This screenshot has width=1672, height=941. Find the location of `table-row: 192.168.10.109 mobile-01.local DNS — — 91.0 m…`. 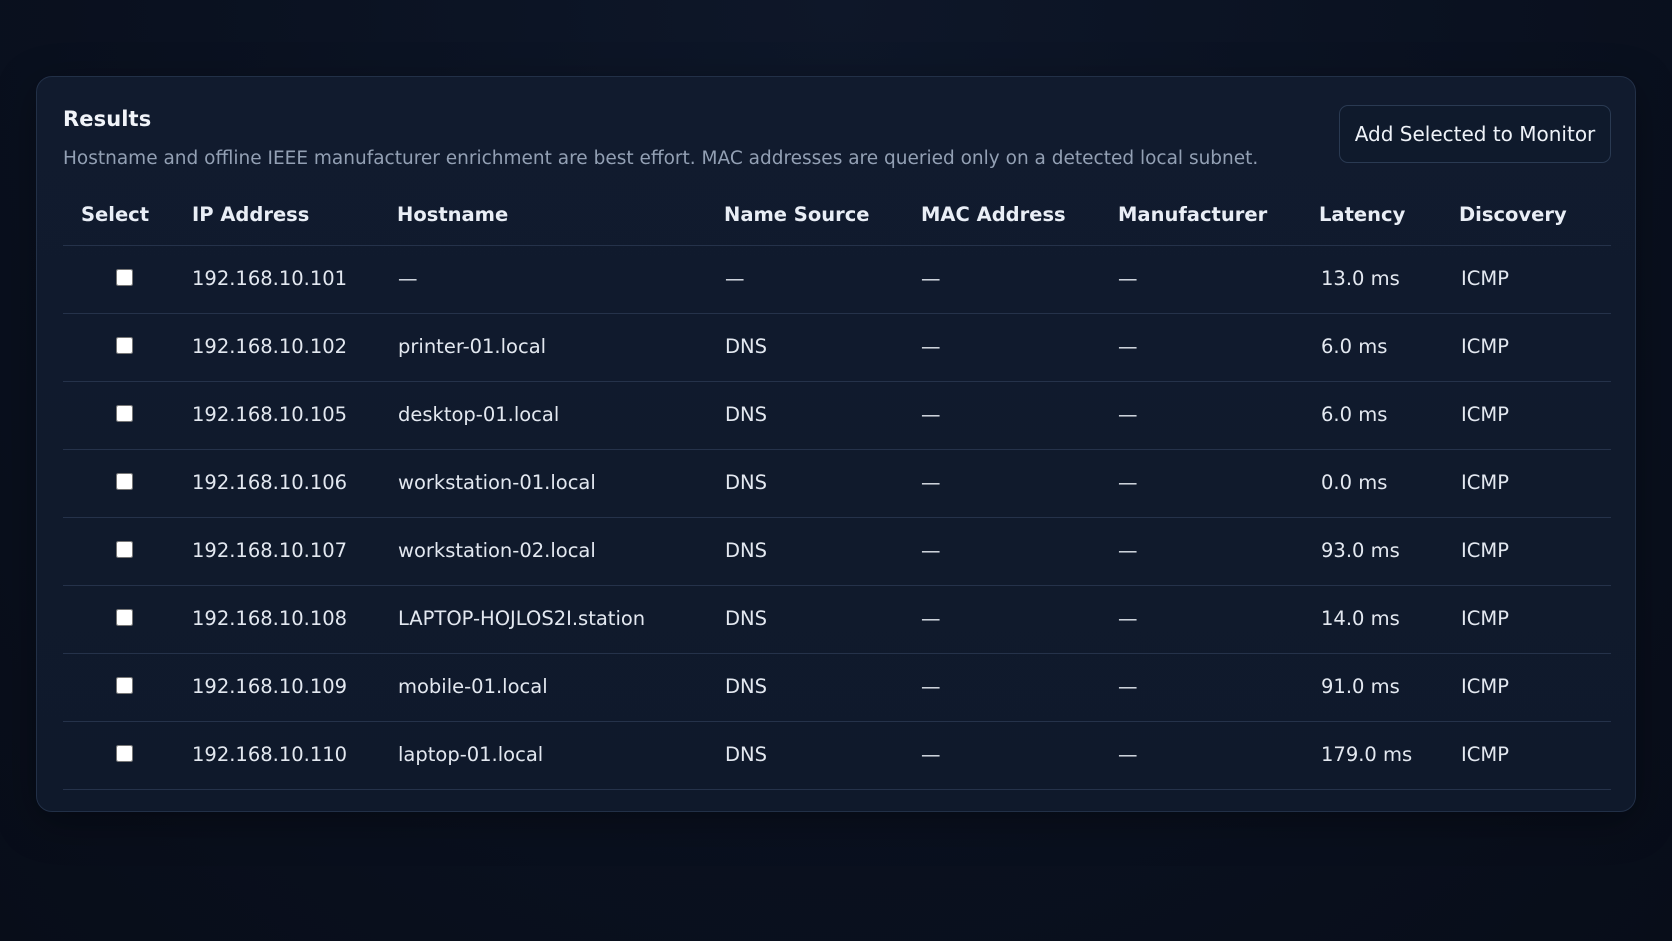

table-row: 192.168.10.109 mobile-01.local DNS — — 91.0 m… is located at coordinates (837, 688).